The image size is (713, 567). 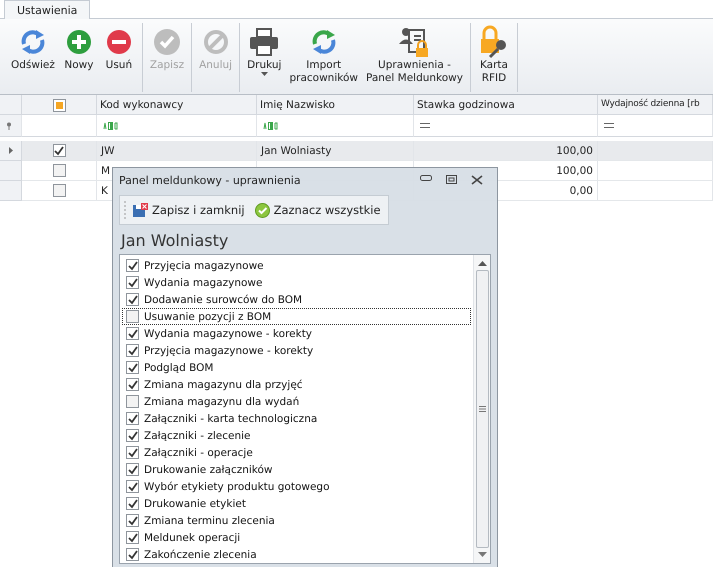 What do you see at coordinates (477, 180) in the screenshot?
I see `close-button` at bounding box center [477, 180].